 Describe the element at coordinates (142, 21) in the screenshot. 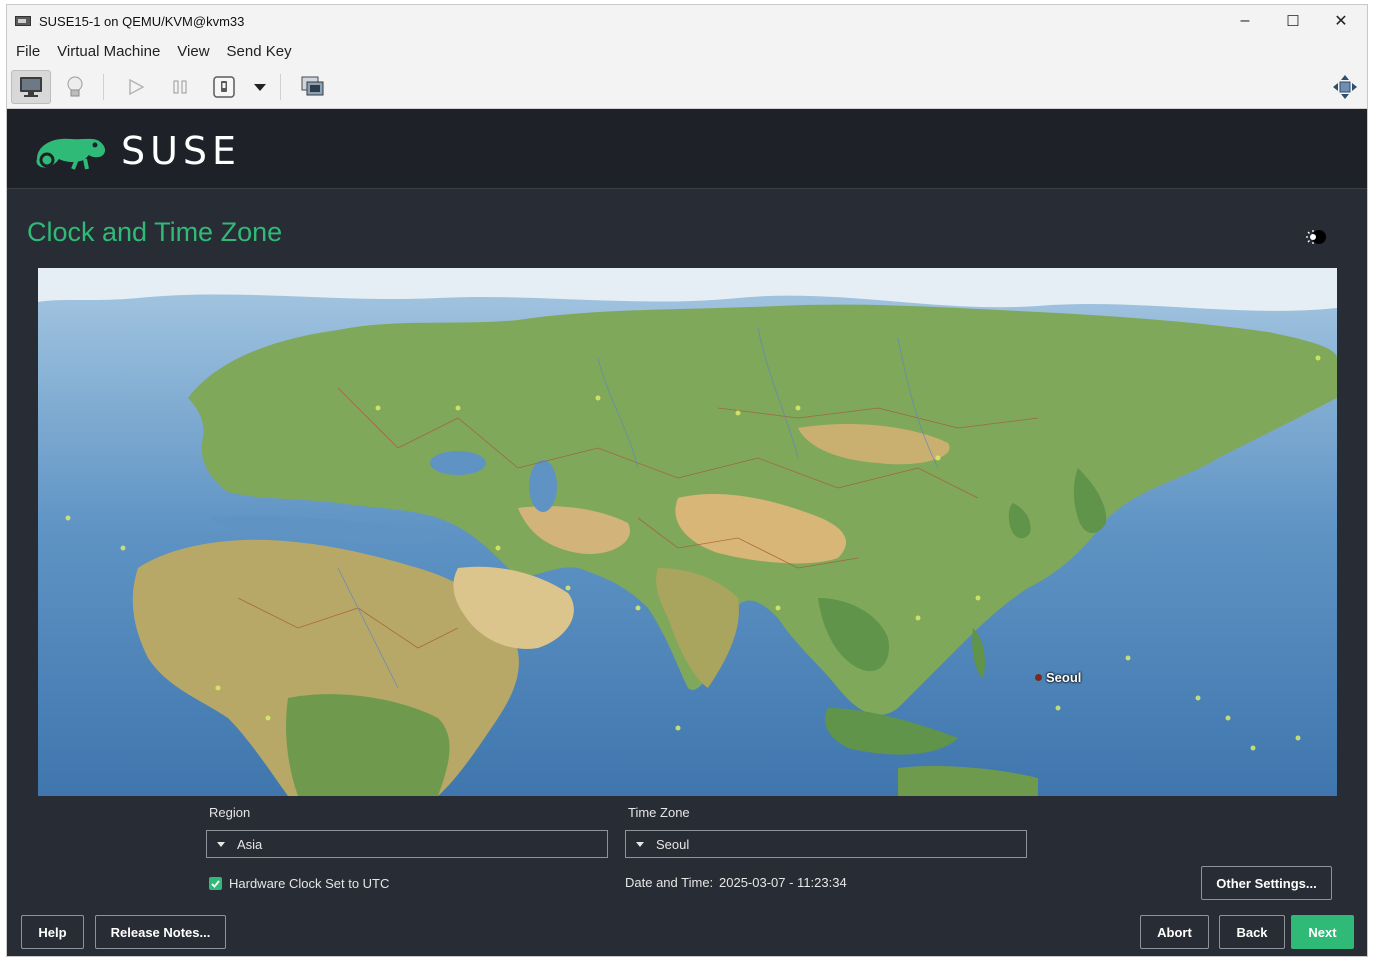

I see `window-title: SUSE15-1 on QEMU/KVM@kvm33` at that location.